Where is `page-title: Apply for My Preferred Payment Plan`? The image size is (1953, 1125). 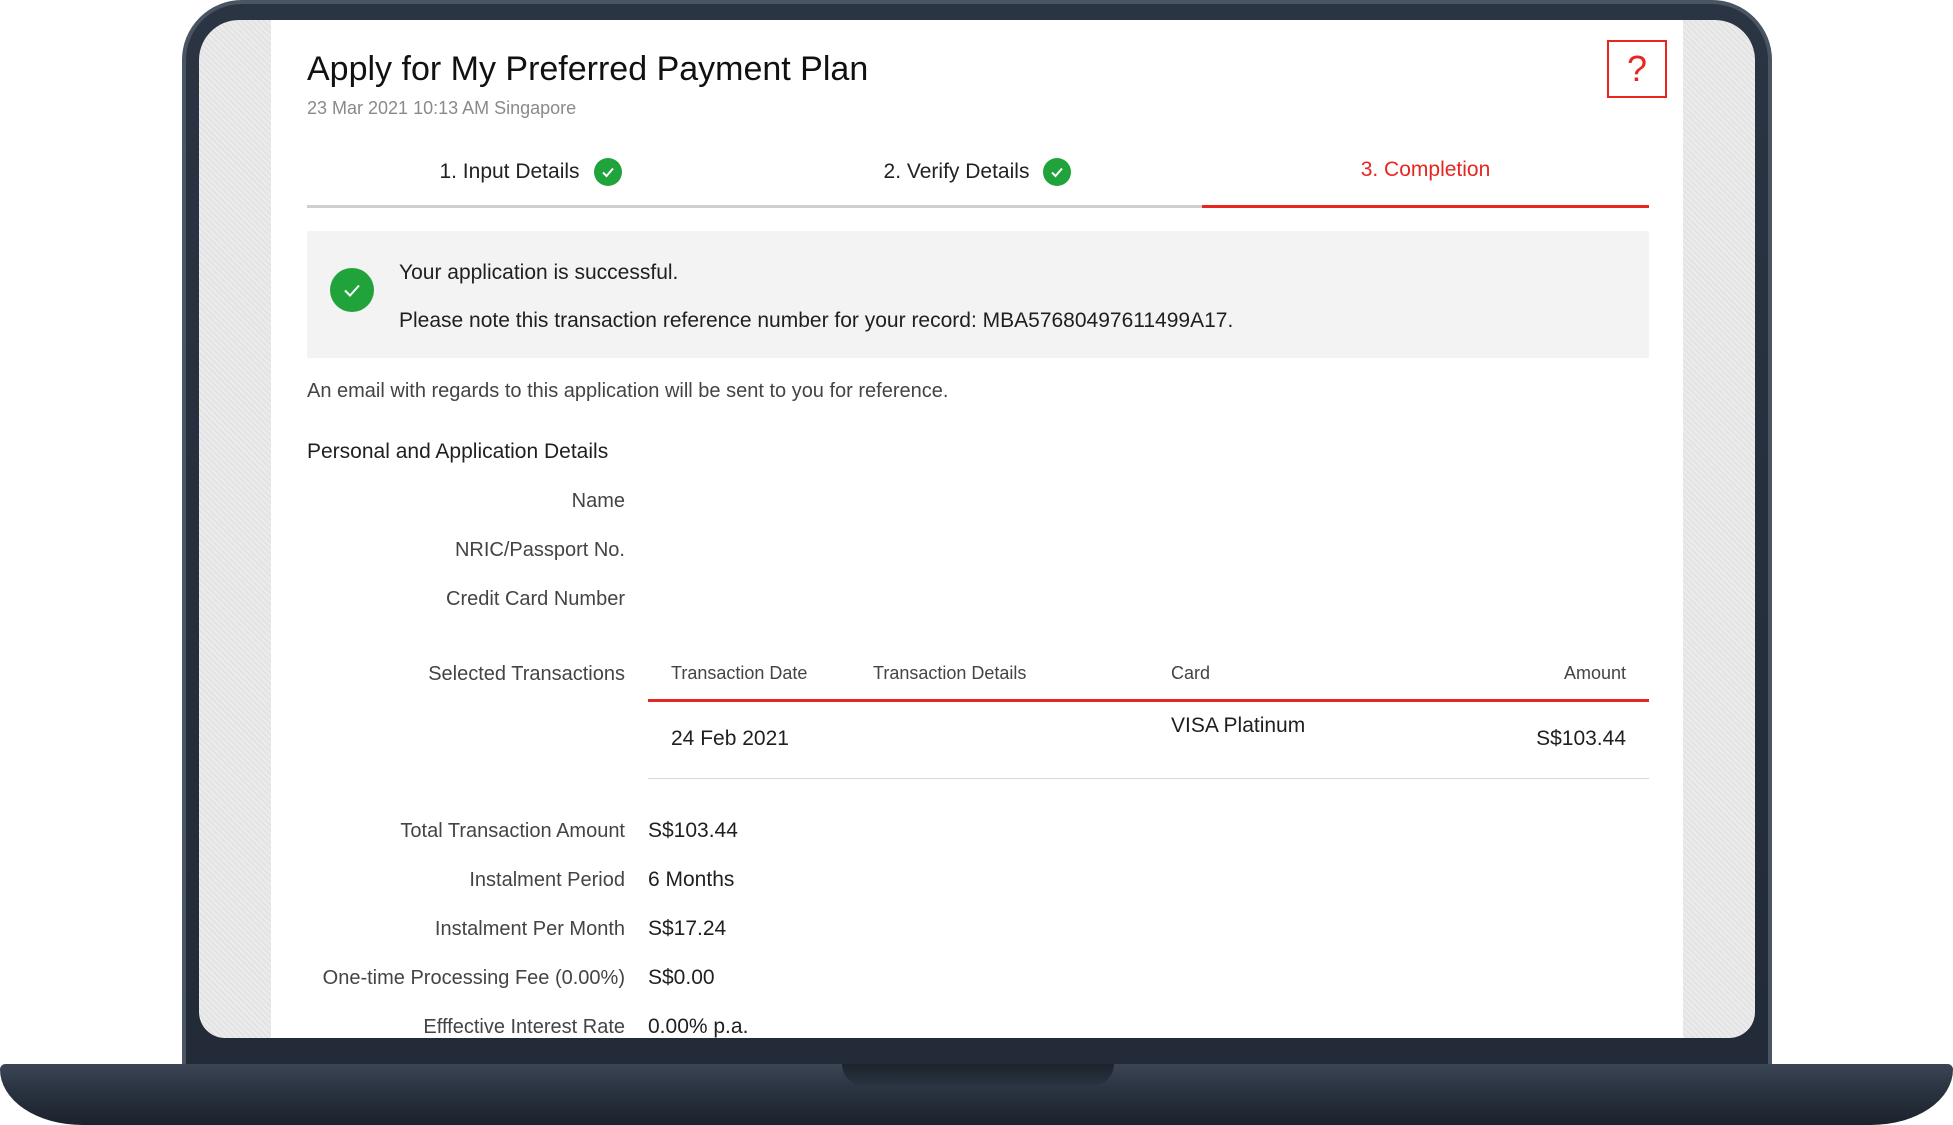 page-title: Apply for My Preferred Payment Plan is located at coordinates (588, 69).